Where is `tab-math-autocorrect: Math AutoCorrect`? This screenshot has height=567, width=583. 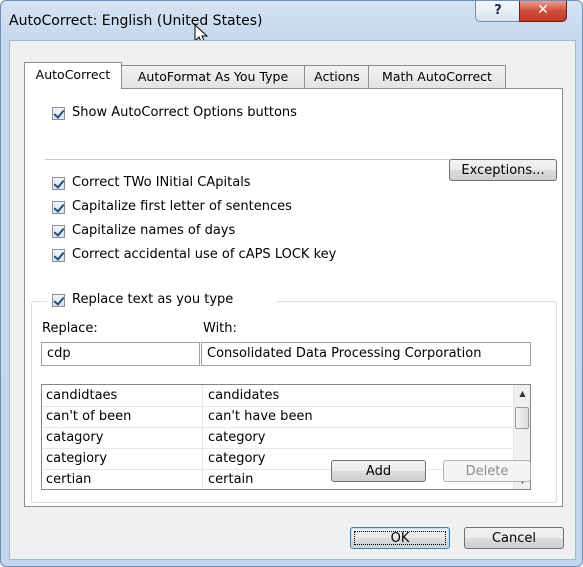
tab-math-autocorrect: Math AutoCorrect is located at coordinates (437, 76).